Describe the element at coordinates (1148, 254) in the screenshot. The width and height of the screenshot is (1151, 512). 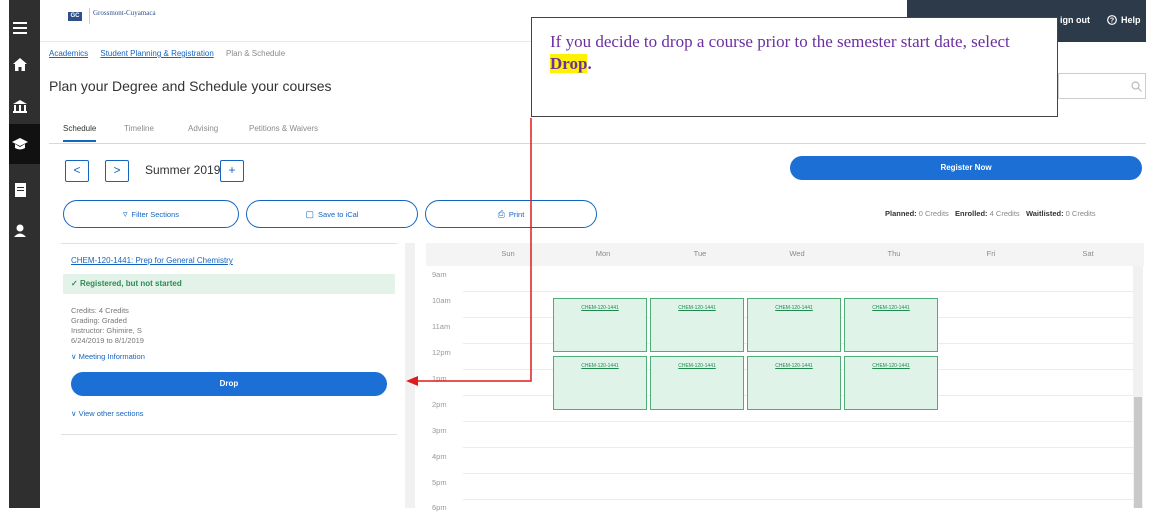
I see `frame-margin` at that location.